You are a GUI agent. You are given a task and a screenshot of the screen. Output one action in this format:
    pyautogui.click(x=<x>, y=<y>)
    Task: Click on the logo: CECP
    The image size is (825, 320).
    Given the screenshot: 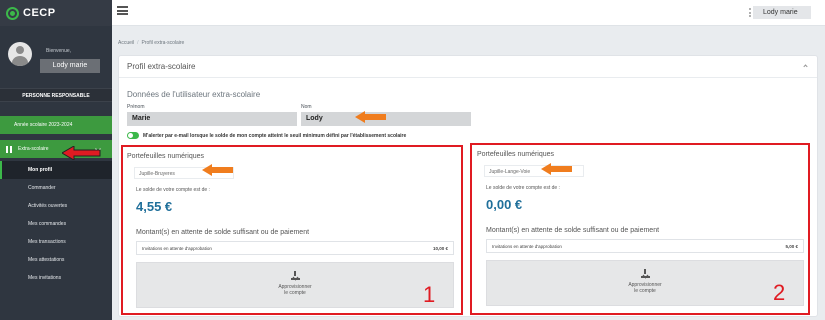 What is the action you would take?
    pyautogui.click(x=56, y=13)
    